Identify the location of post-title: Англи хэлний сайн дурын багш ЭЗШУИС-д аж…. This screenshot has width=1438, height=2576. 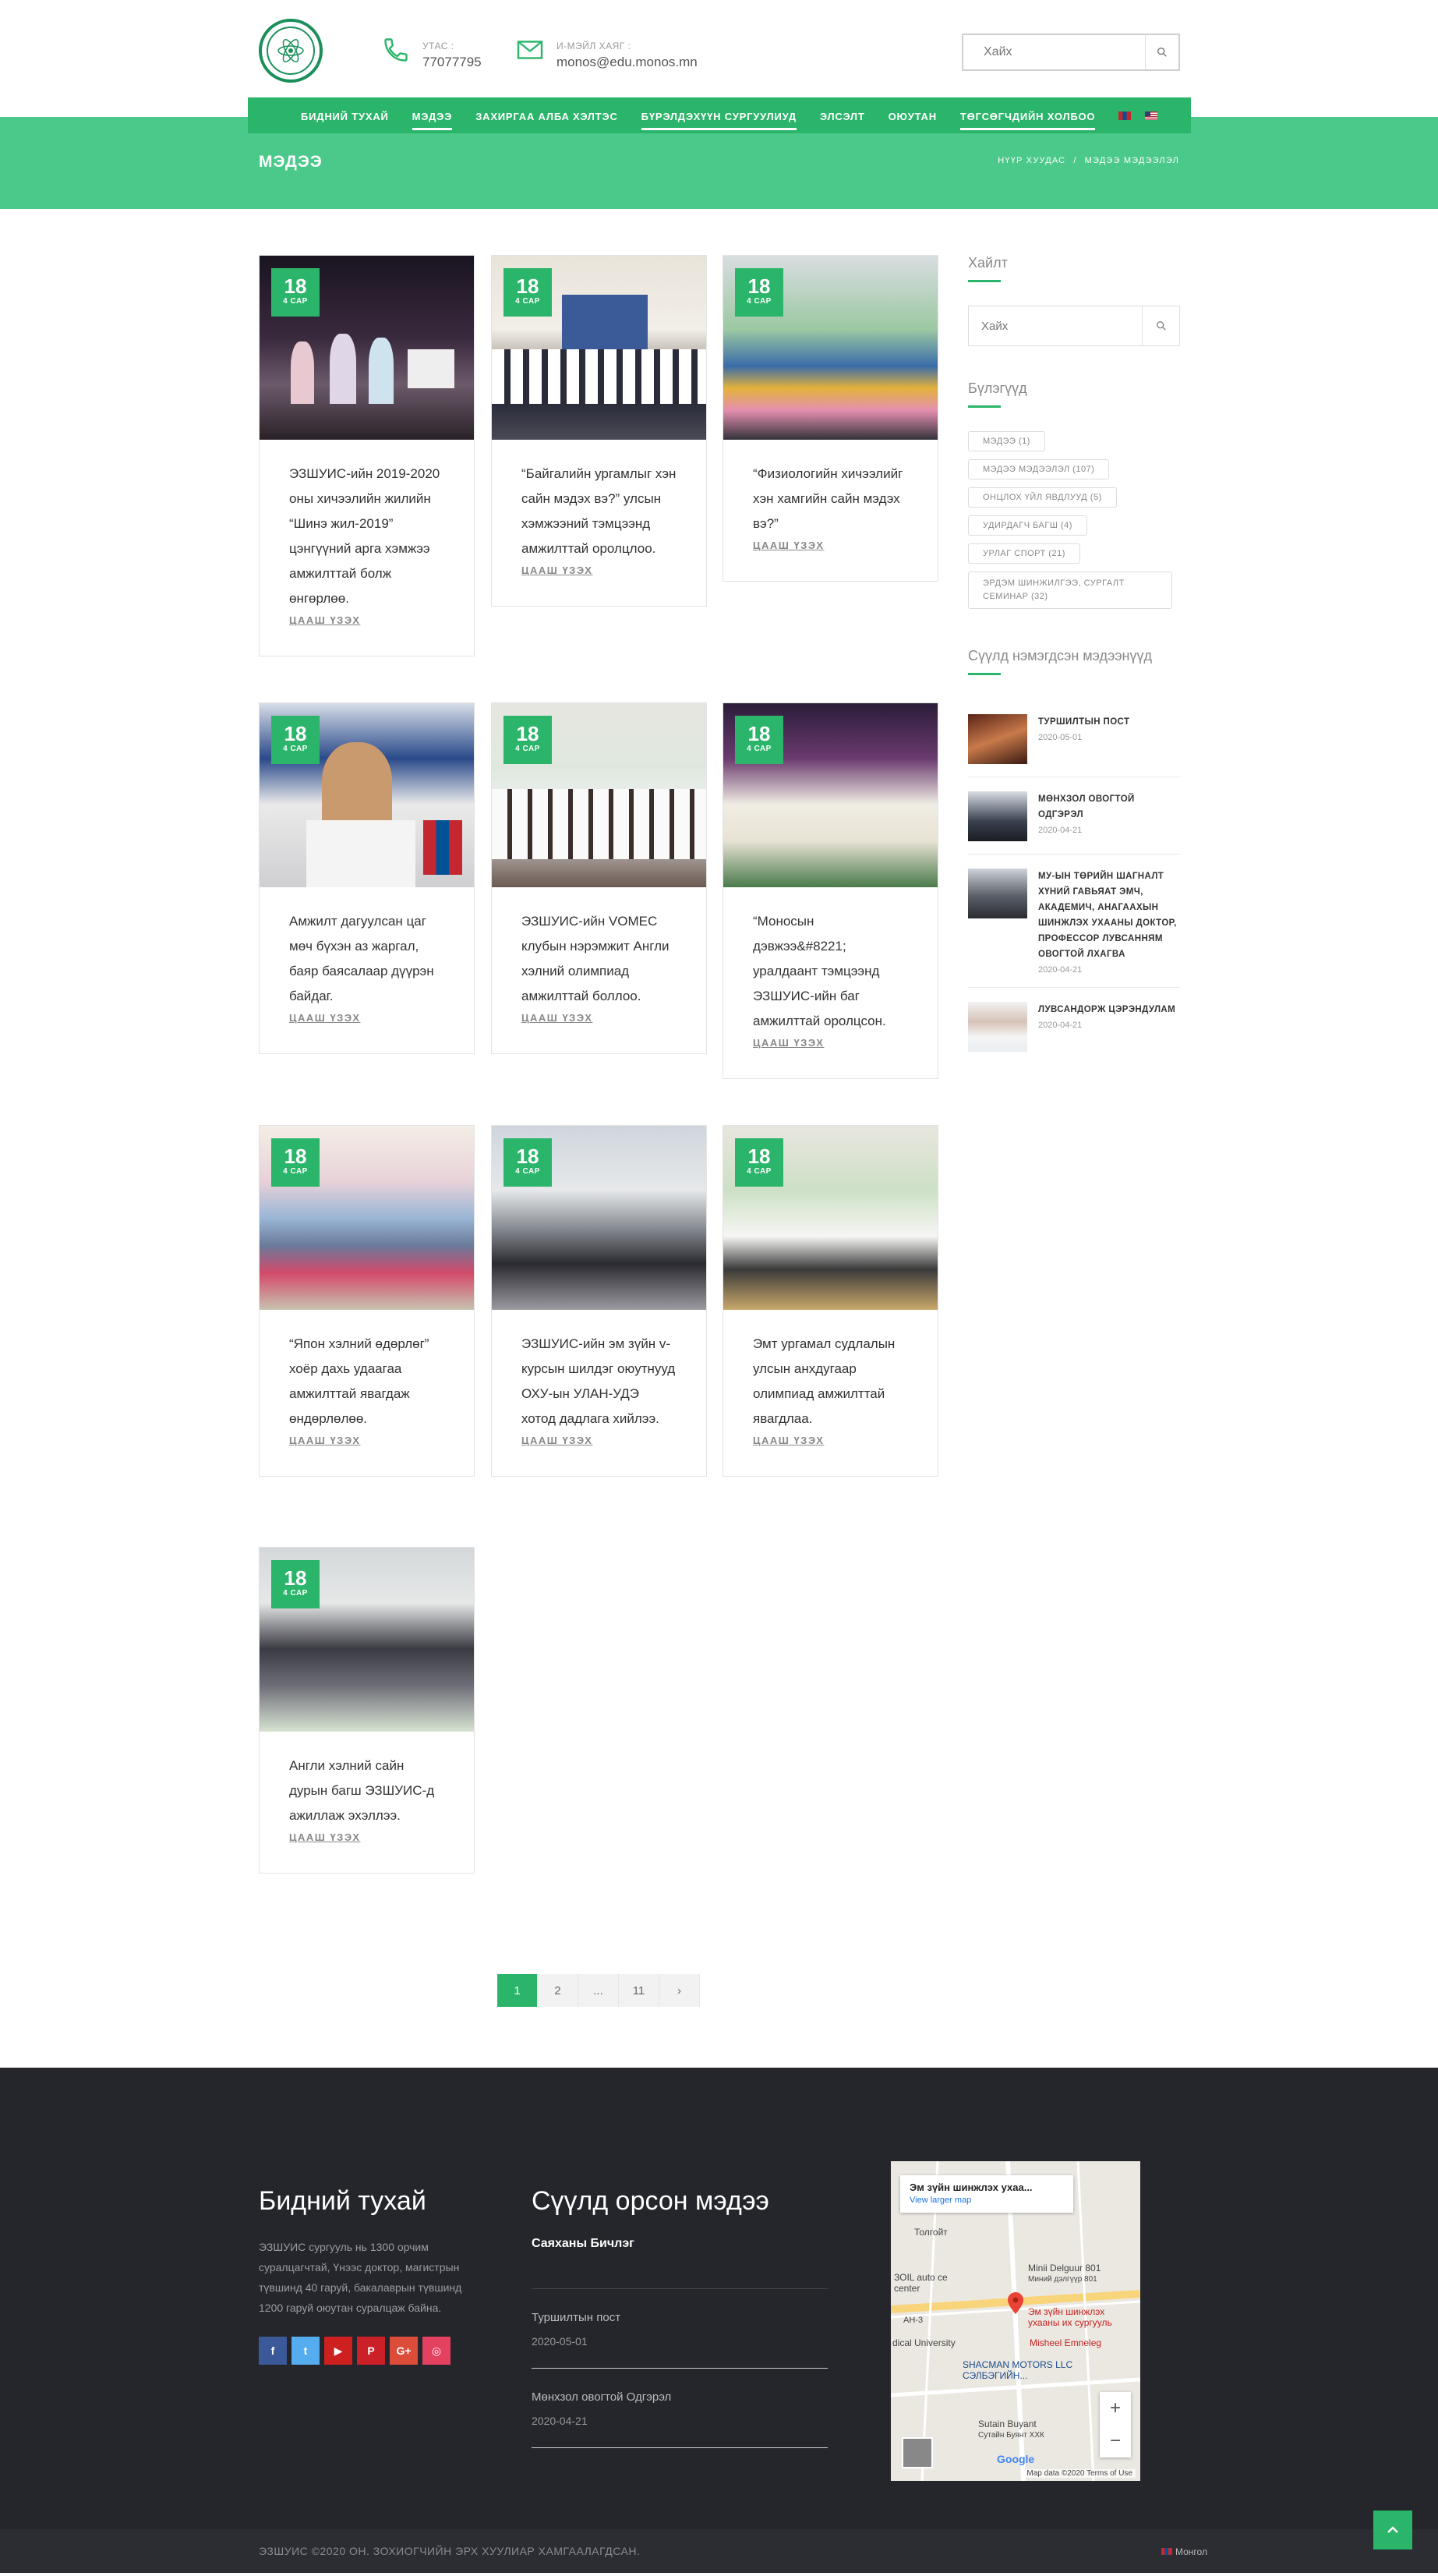
(366, 1790).